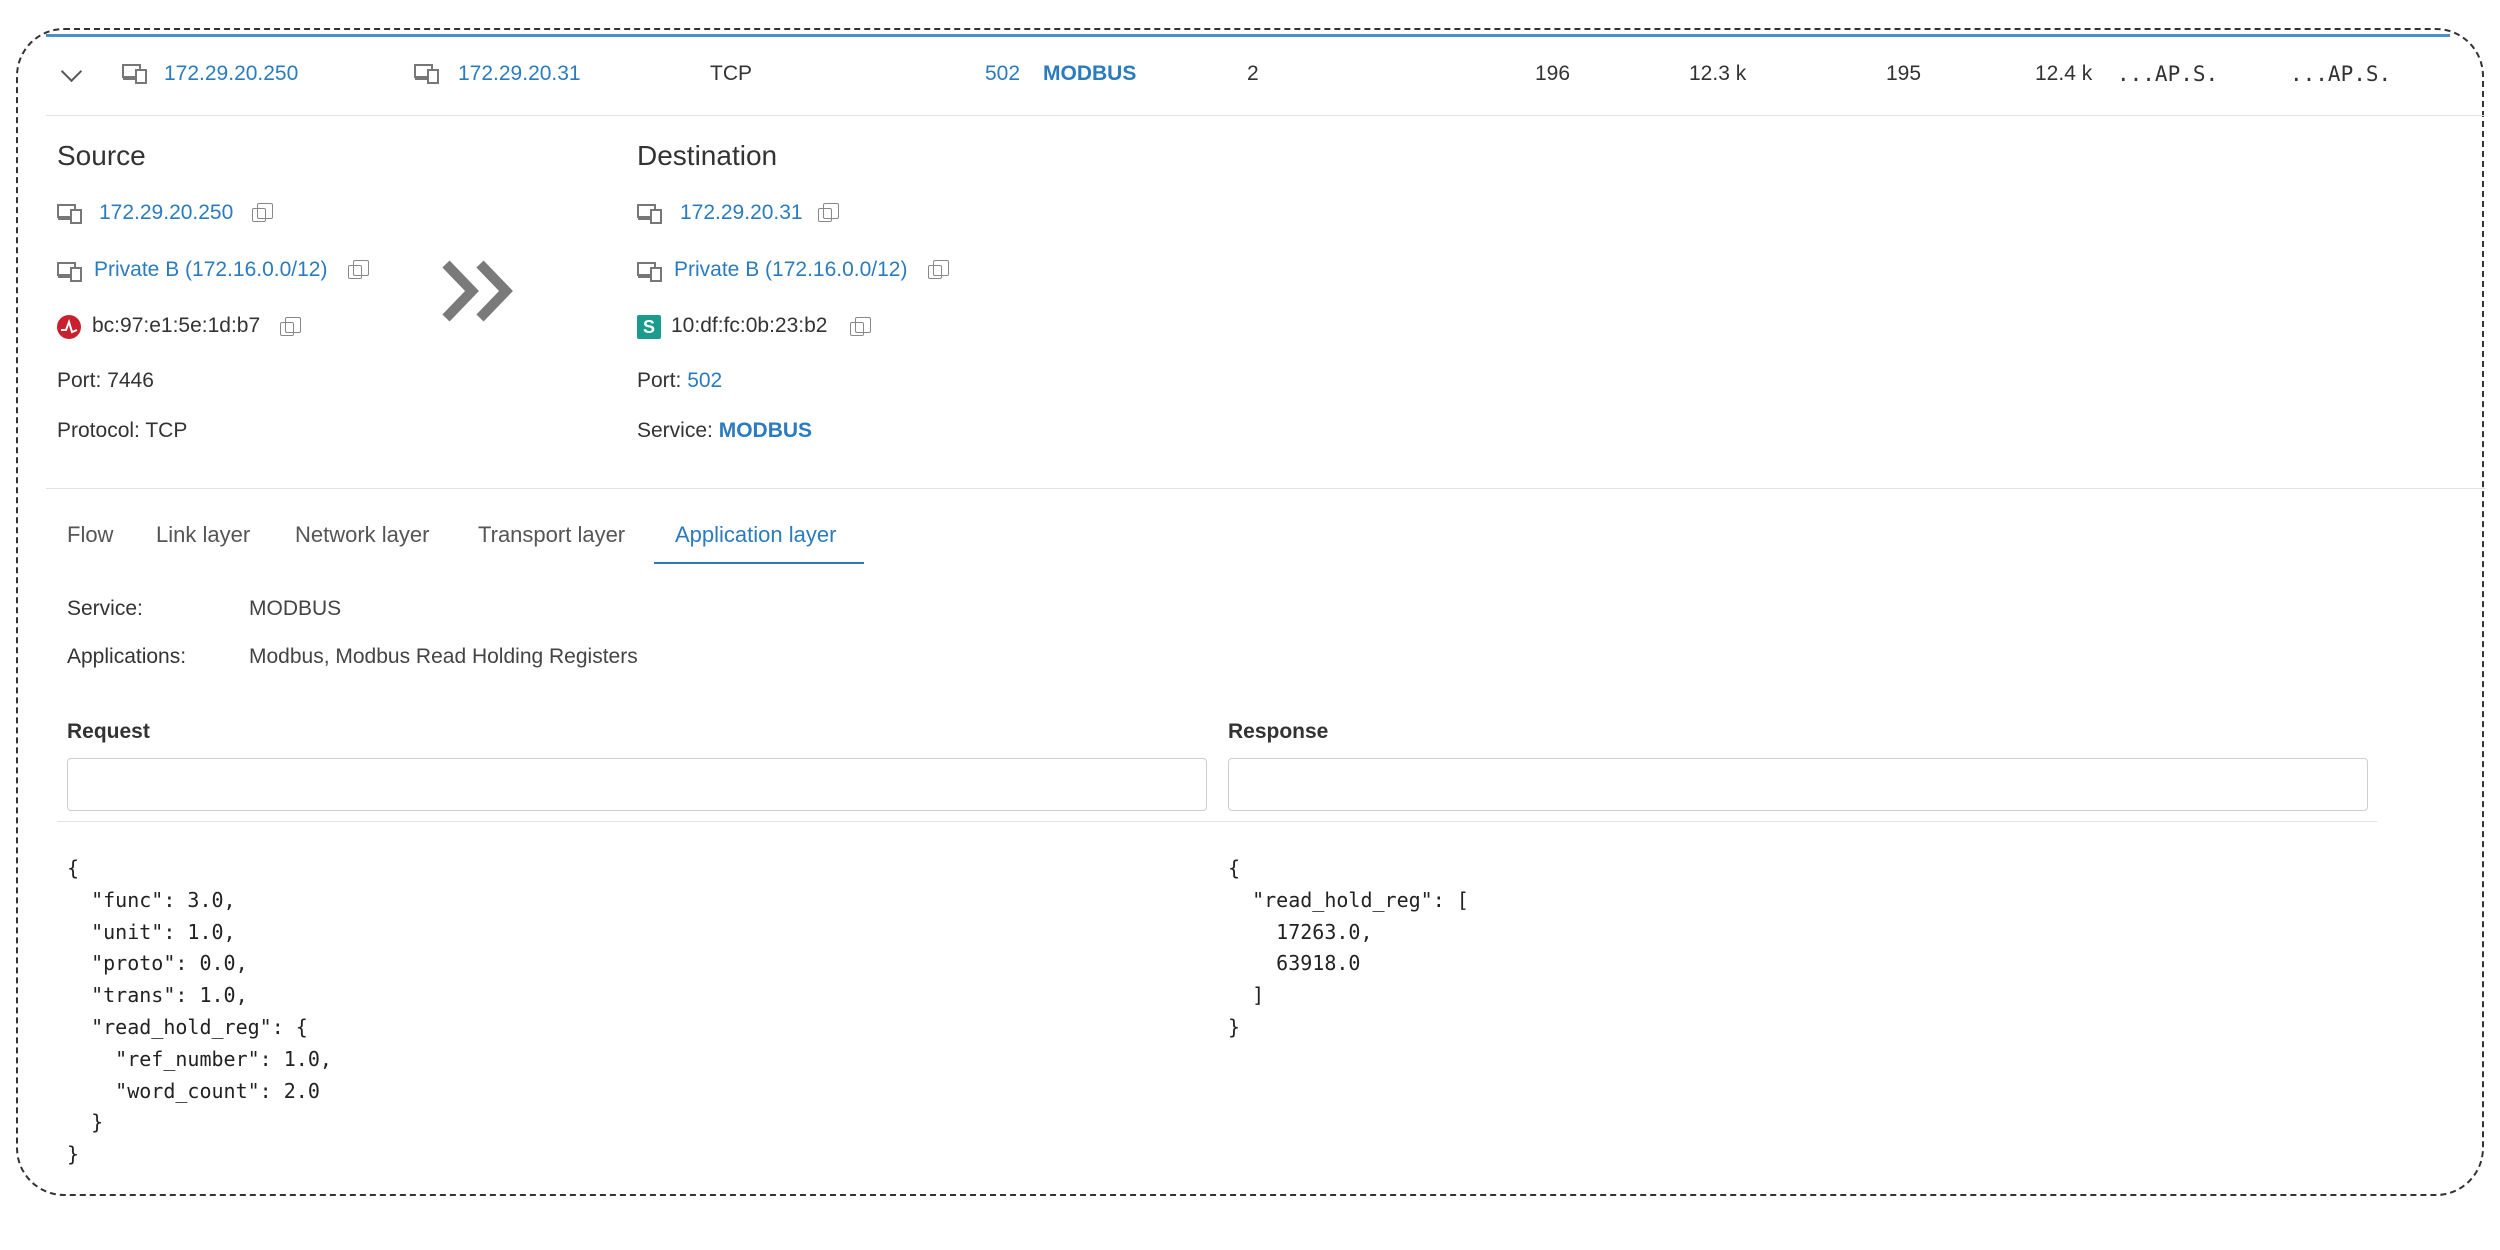 This screenshot has height=1250, width=2500. What do you see at coordinates (2064, 73) in the screenshot?
I see `flow-dst-volume: 12.4 k` at bounding box center [2064, 73].